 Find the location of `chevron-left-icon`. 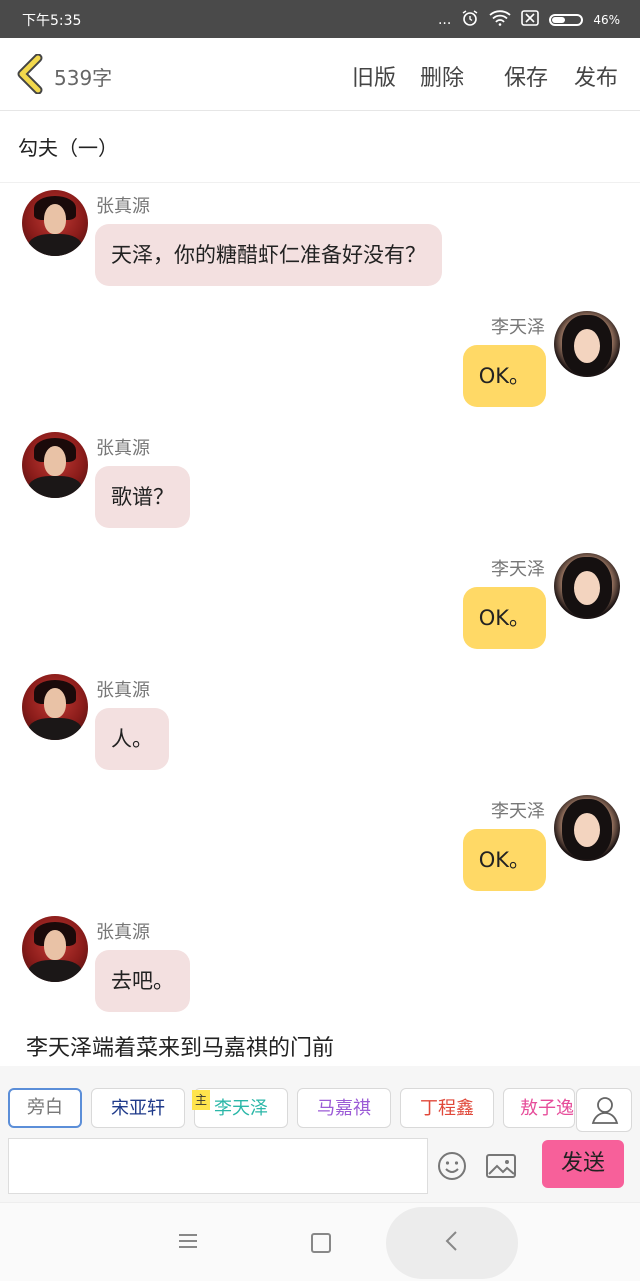

chevron-left-icon is located at coordinates (30, 74).